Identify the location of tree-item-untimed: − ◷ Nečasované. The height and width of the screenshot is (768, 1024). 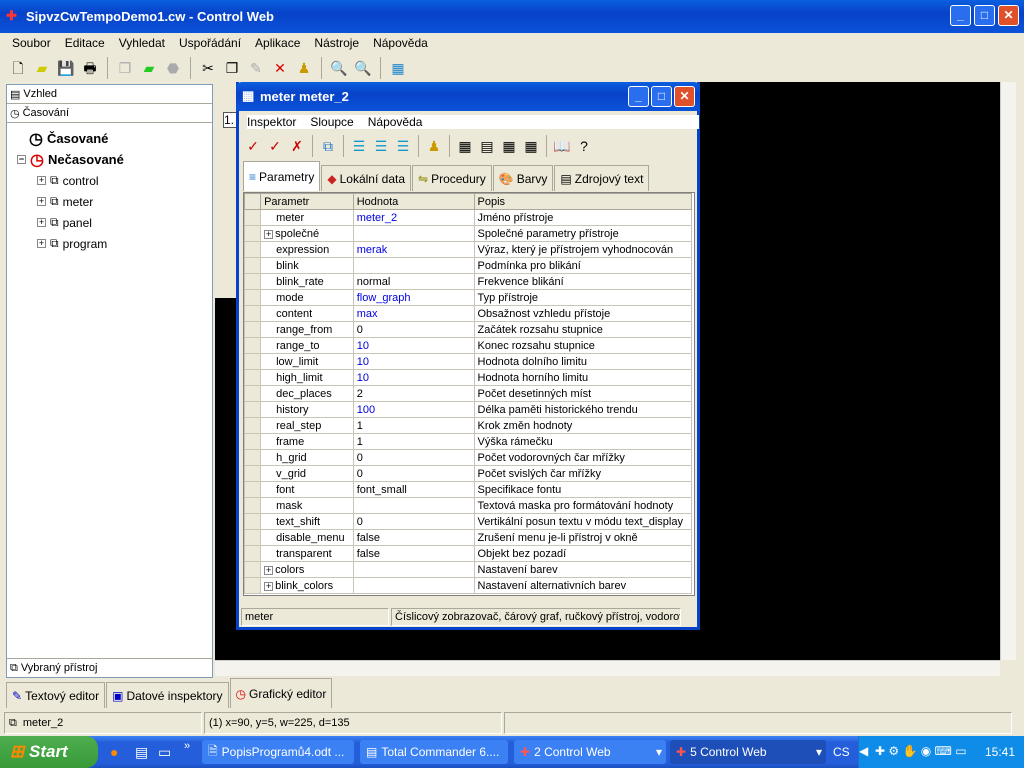
(109, 159).